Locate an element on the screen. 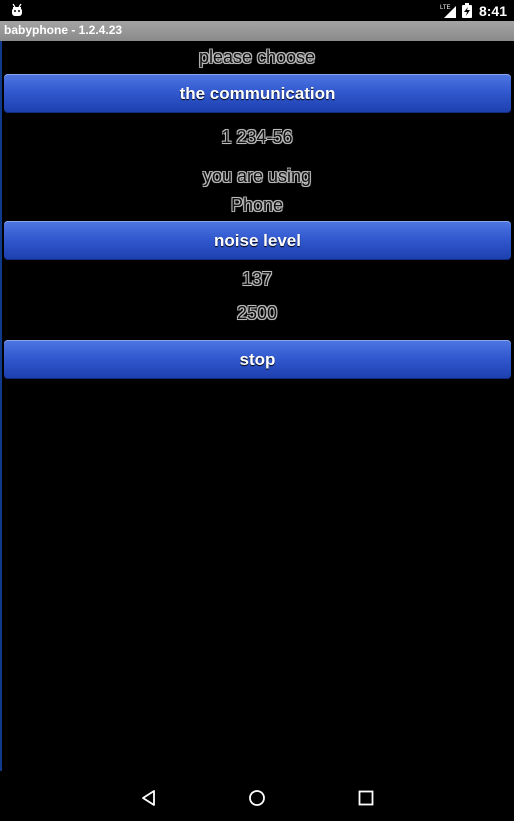 The image size is (514, 821). threshold-value: 2500 is located at coordinates (257, 313).